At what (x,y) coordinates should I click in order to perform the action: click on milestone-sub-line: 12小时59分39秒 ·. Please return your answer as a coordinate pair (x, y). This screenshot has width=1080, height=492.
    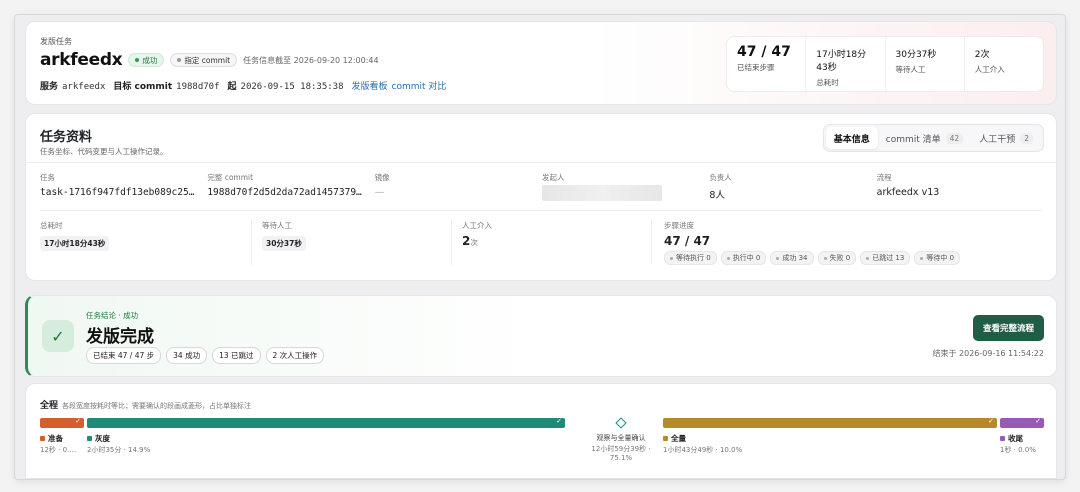
    Looking at the image, I should click on (621, 449).